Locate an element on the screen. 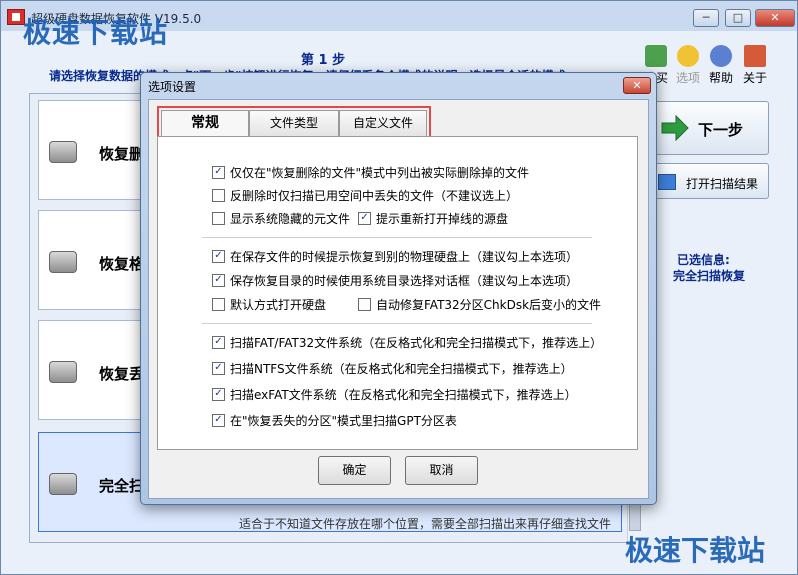 This screenshot has width=798, height=575. tab-file-types: 文件类型 is located at coordinates (294, 123).